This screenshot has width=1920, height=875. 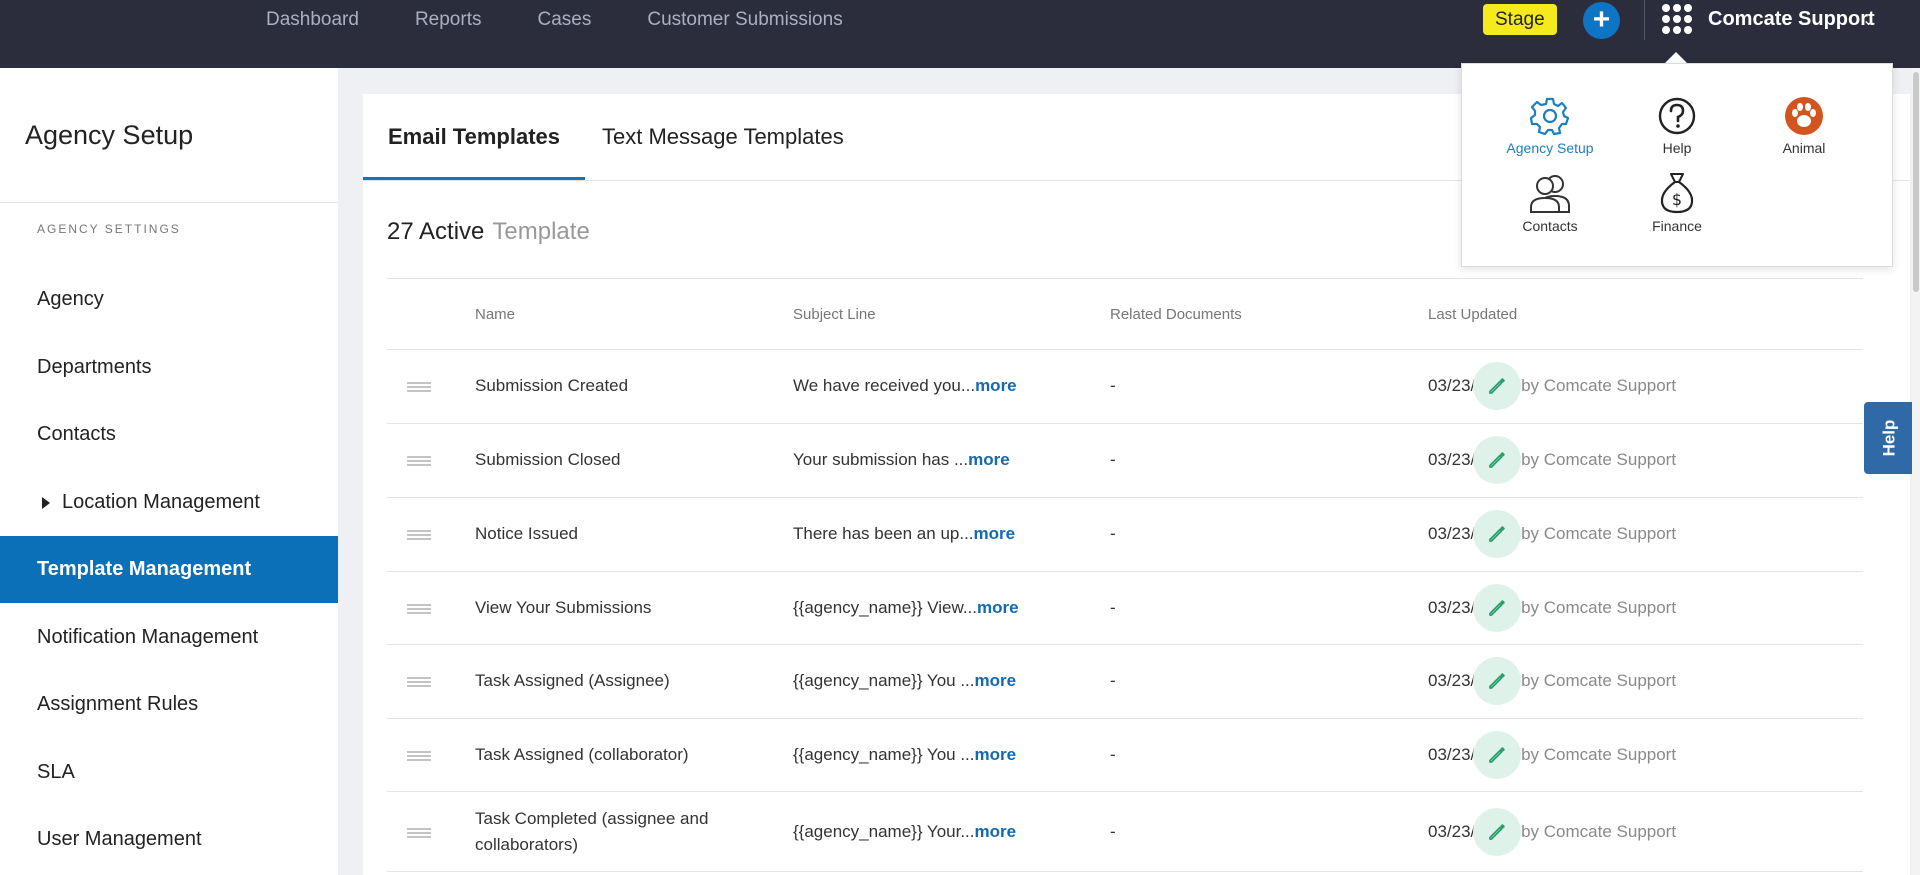 What do you see at coordinates (169, 569) in the screenshot?
I see `sidebar-item-template-management: Template Management` at bounding box center [169, 569].